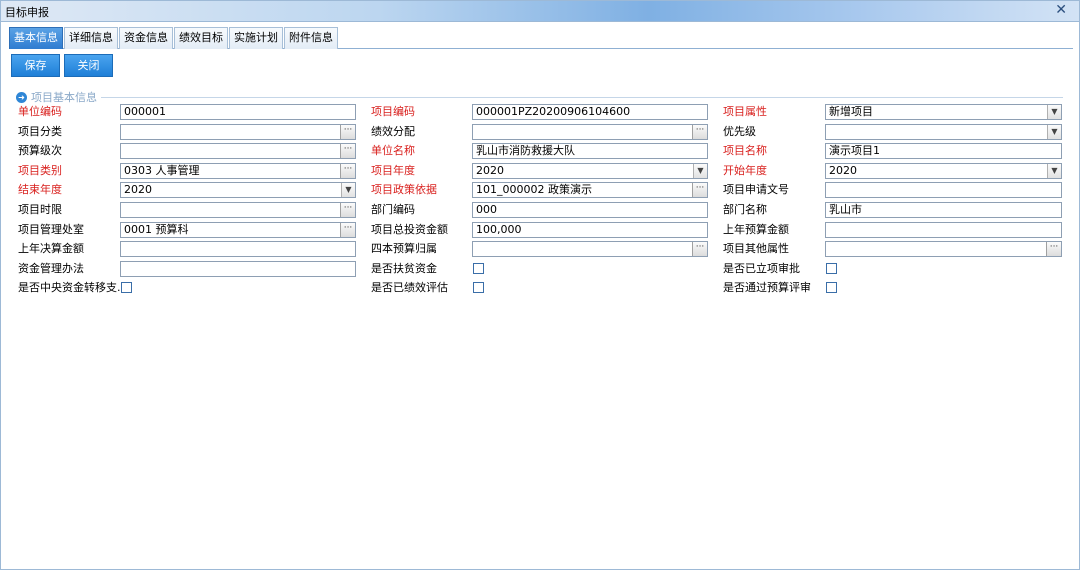 The width and height of the screenshot is (1080, 570). What do you see at coordinates (534, 189) in the screenshot?
I see `field-value: 101_000002 政策演示` at bounding box center [534, 189].